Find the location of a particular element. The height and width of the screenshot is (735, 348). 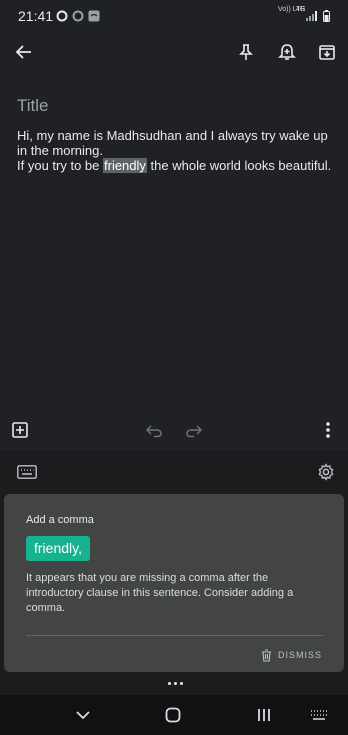

pin-button is located at coordinates (246, 52).